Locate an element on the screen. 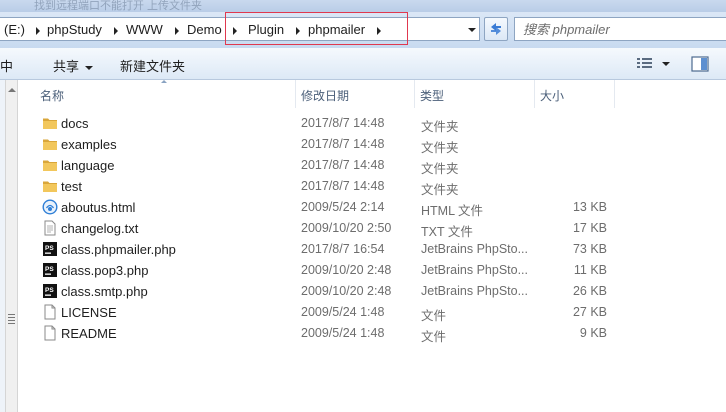 This screenshot has width=726, height=412. breadcrumb-drive: (E:) is located at coordinates (14, 29).